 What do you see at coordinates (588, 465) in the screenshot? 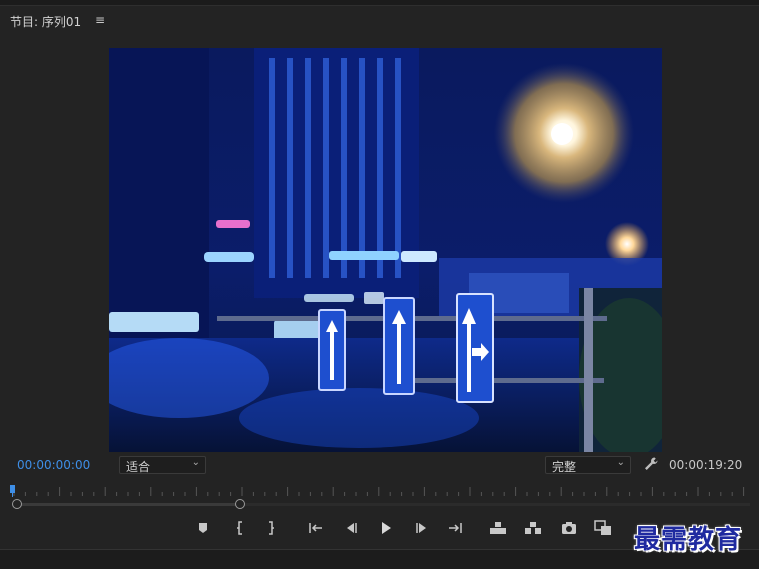
I see `playback-resolution-select: 完整 ⌄` at bounding box center [588, 465].